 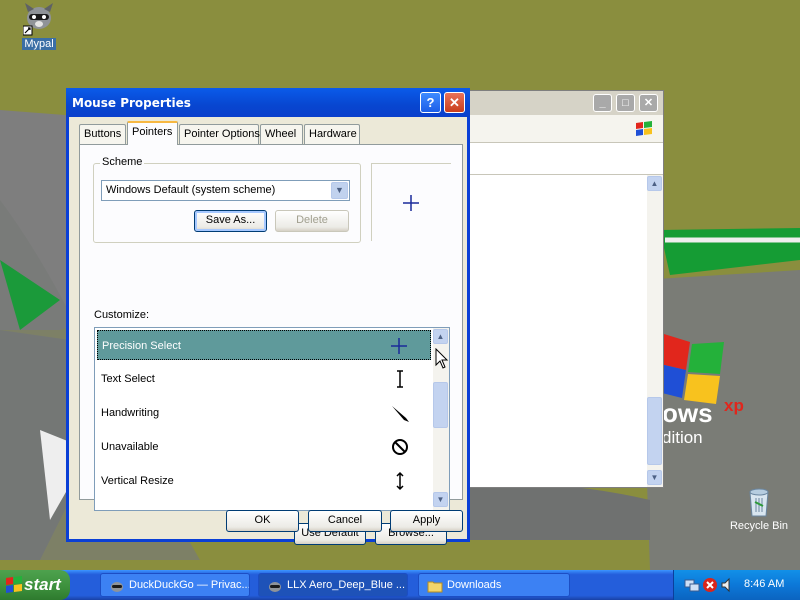 I want to click on list-item: Precision Select, so click(x=264, y=345).